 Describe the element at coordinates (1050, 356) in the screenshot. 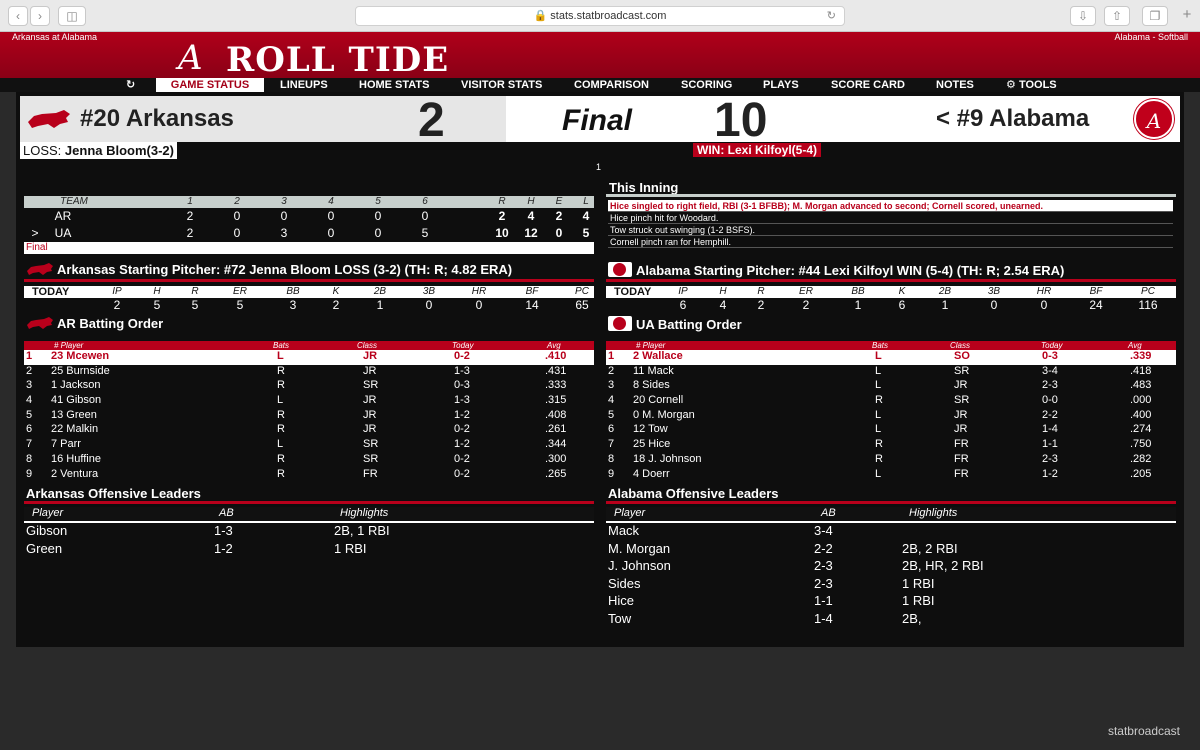

I see `today: 0-3` at that location.